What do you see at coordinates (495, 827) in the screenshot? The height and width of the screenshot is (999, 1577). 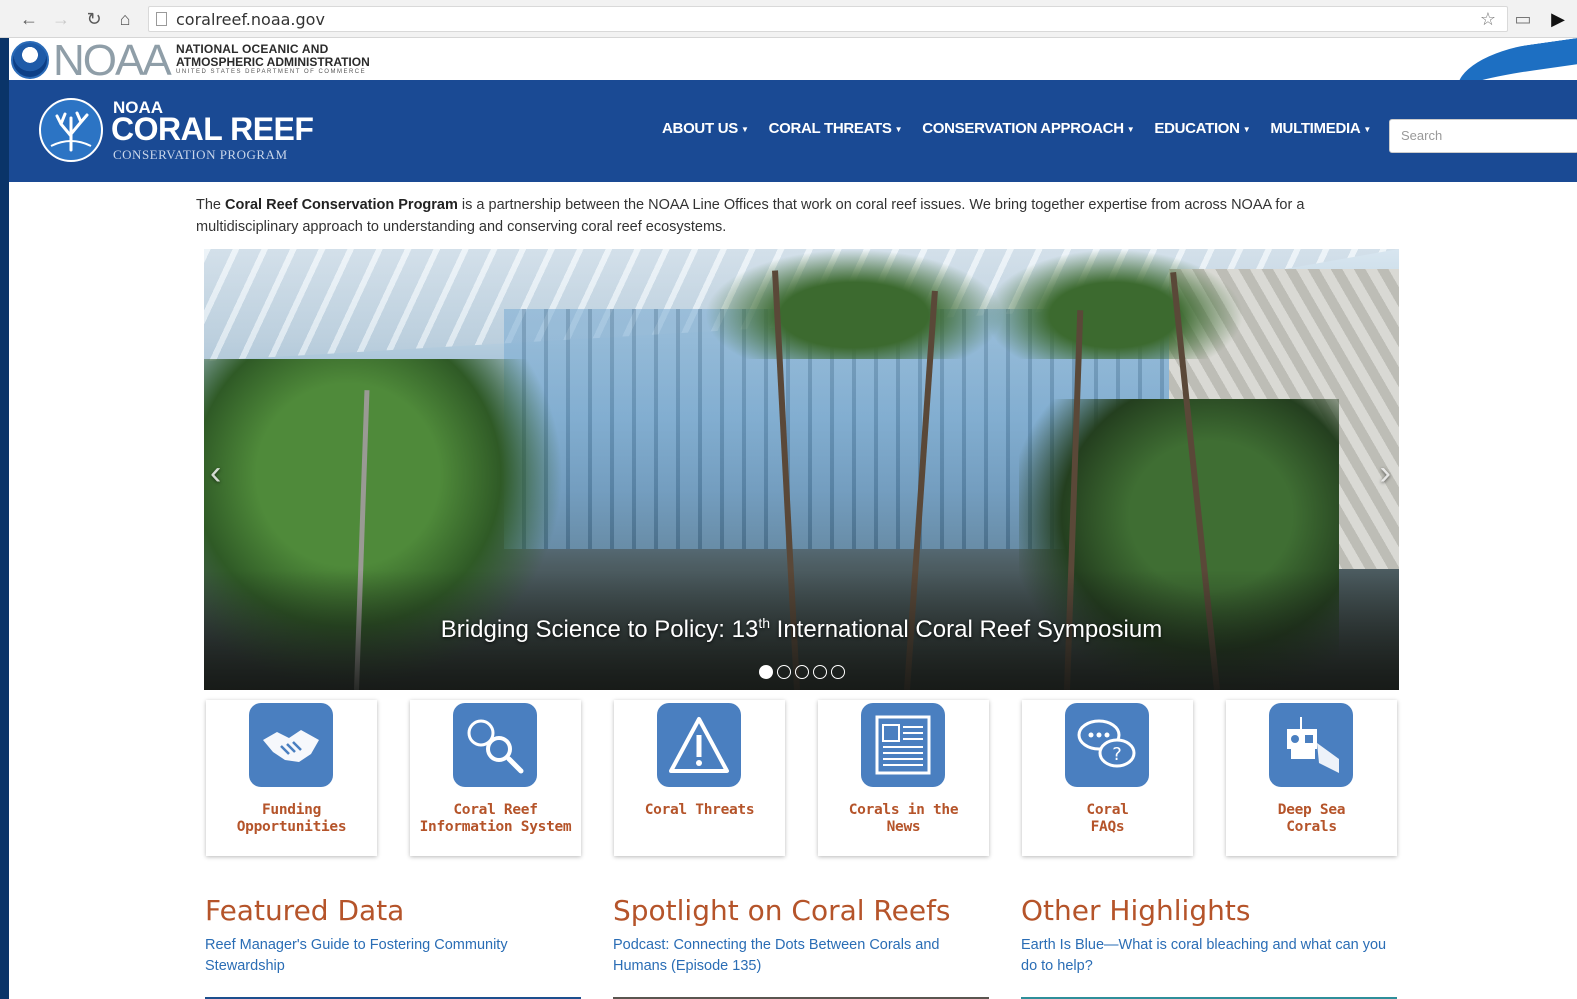 I see `card-label-line2: Information System` at bounding box center [495, 827].